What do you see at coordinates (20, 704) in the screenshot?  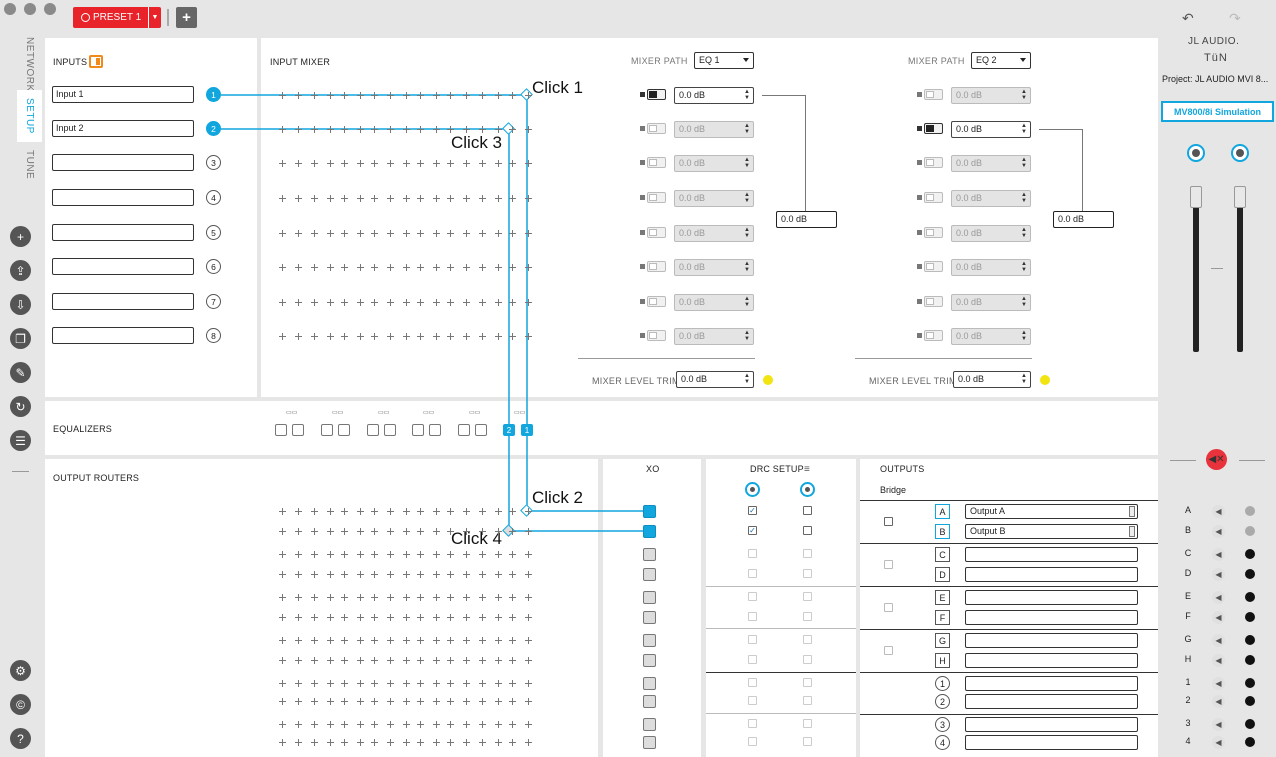 I see `copyright-icon: ©` at bounding box center [20, 704].